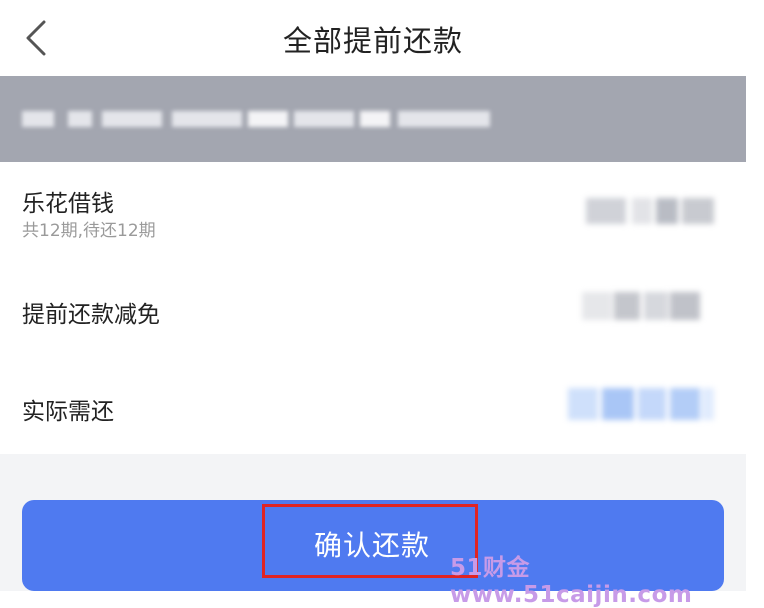 Image resolution: width=764 pixels, height=608 pixels. Describe the element at coordinates (68, 412) in the screenshot. I see `actual-due-label: 实际需还` at that location.